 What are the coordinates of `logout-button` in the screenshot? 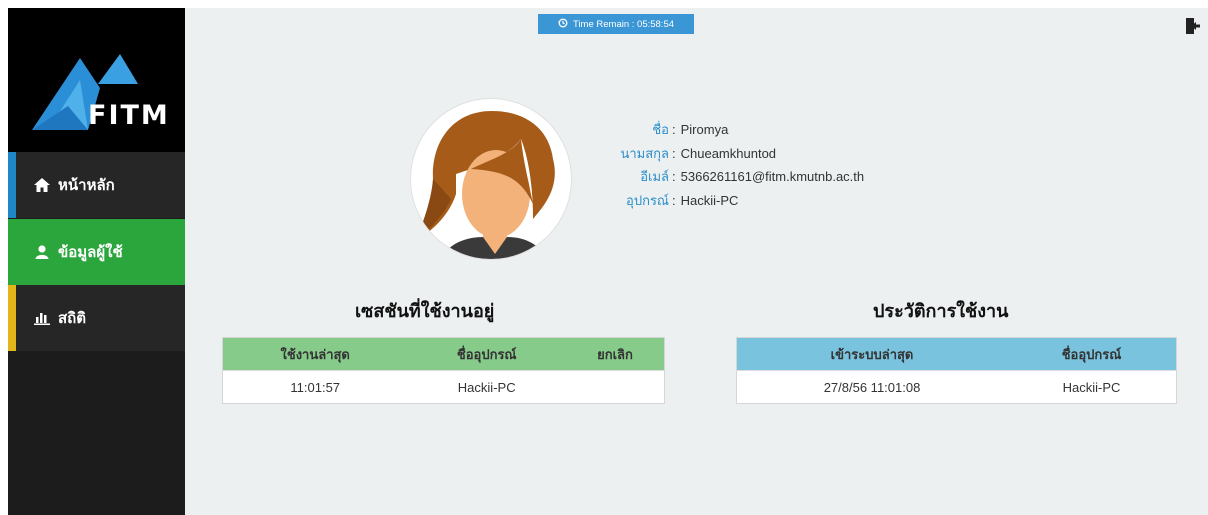 It's located at (1193, 26).